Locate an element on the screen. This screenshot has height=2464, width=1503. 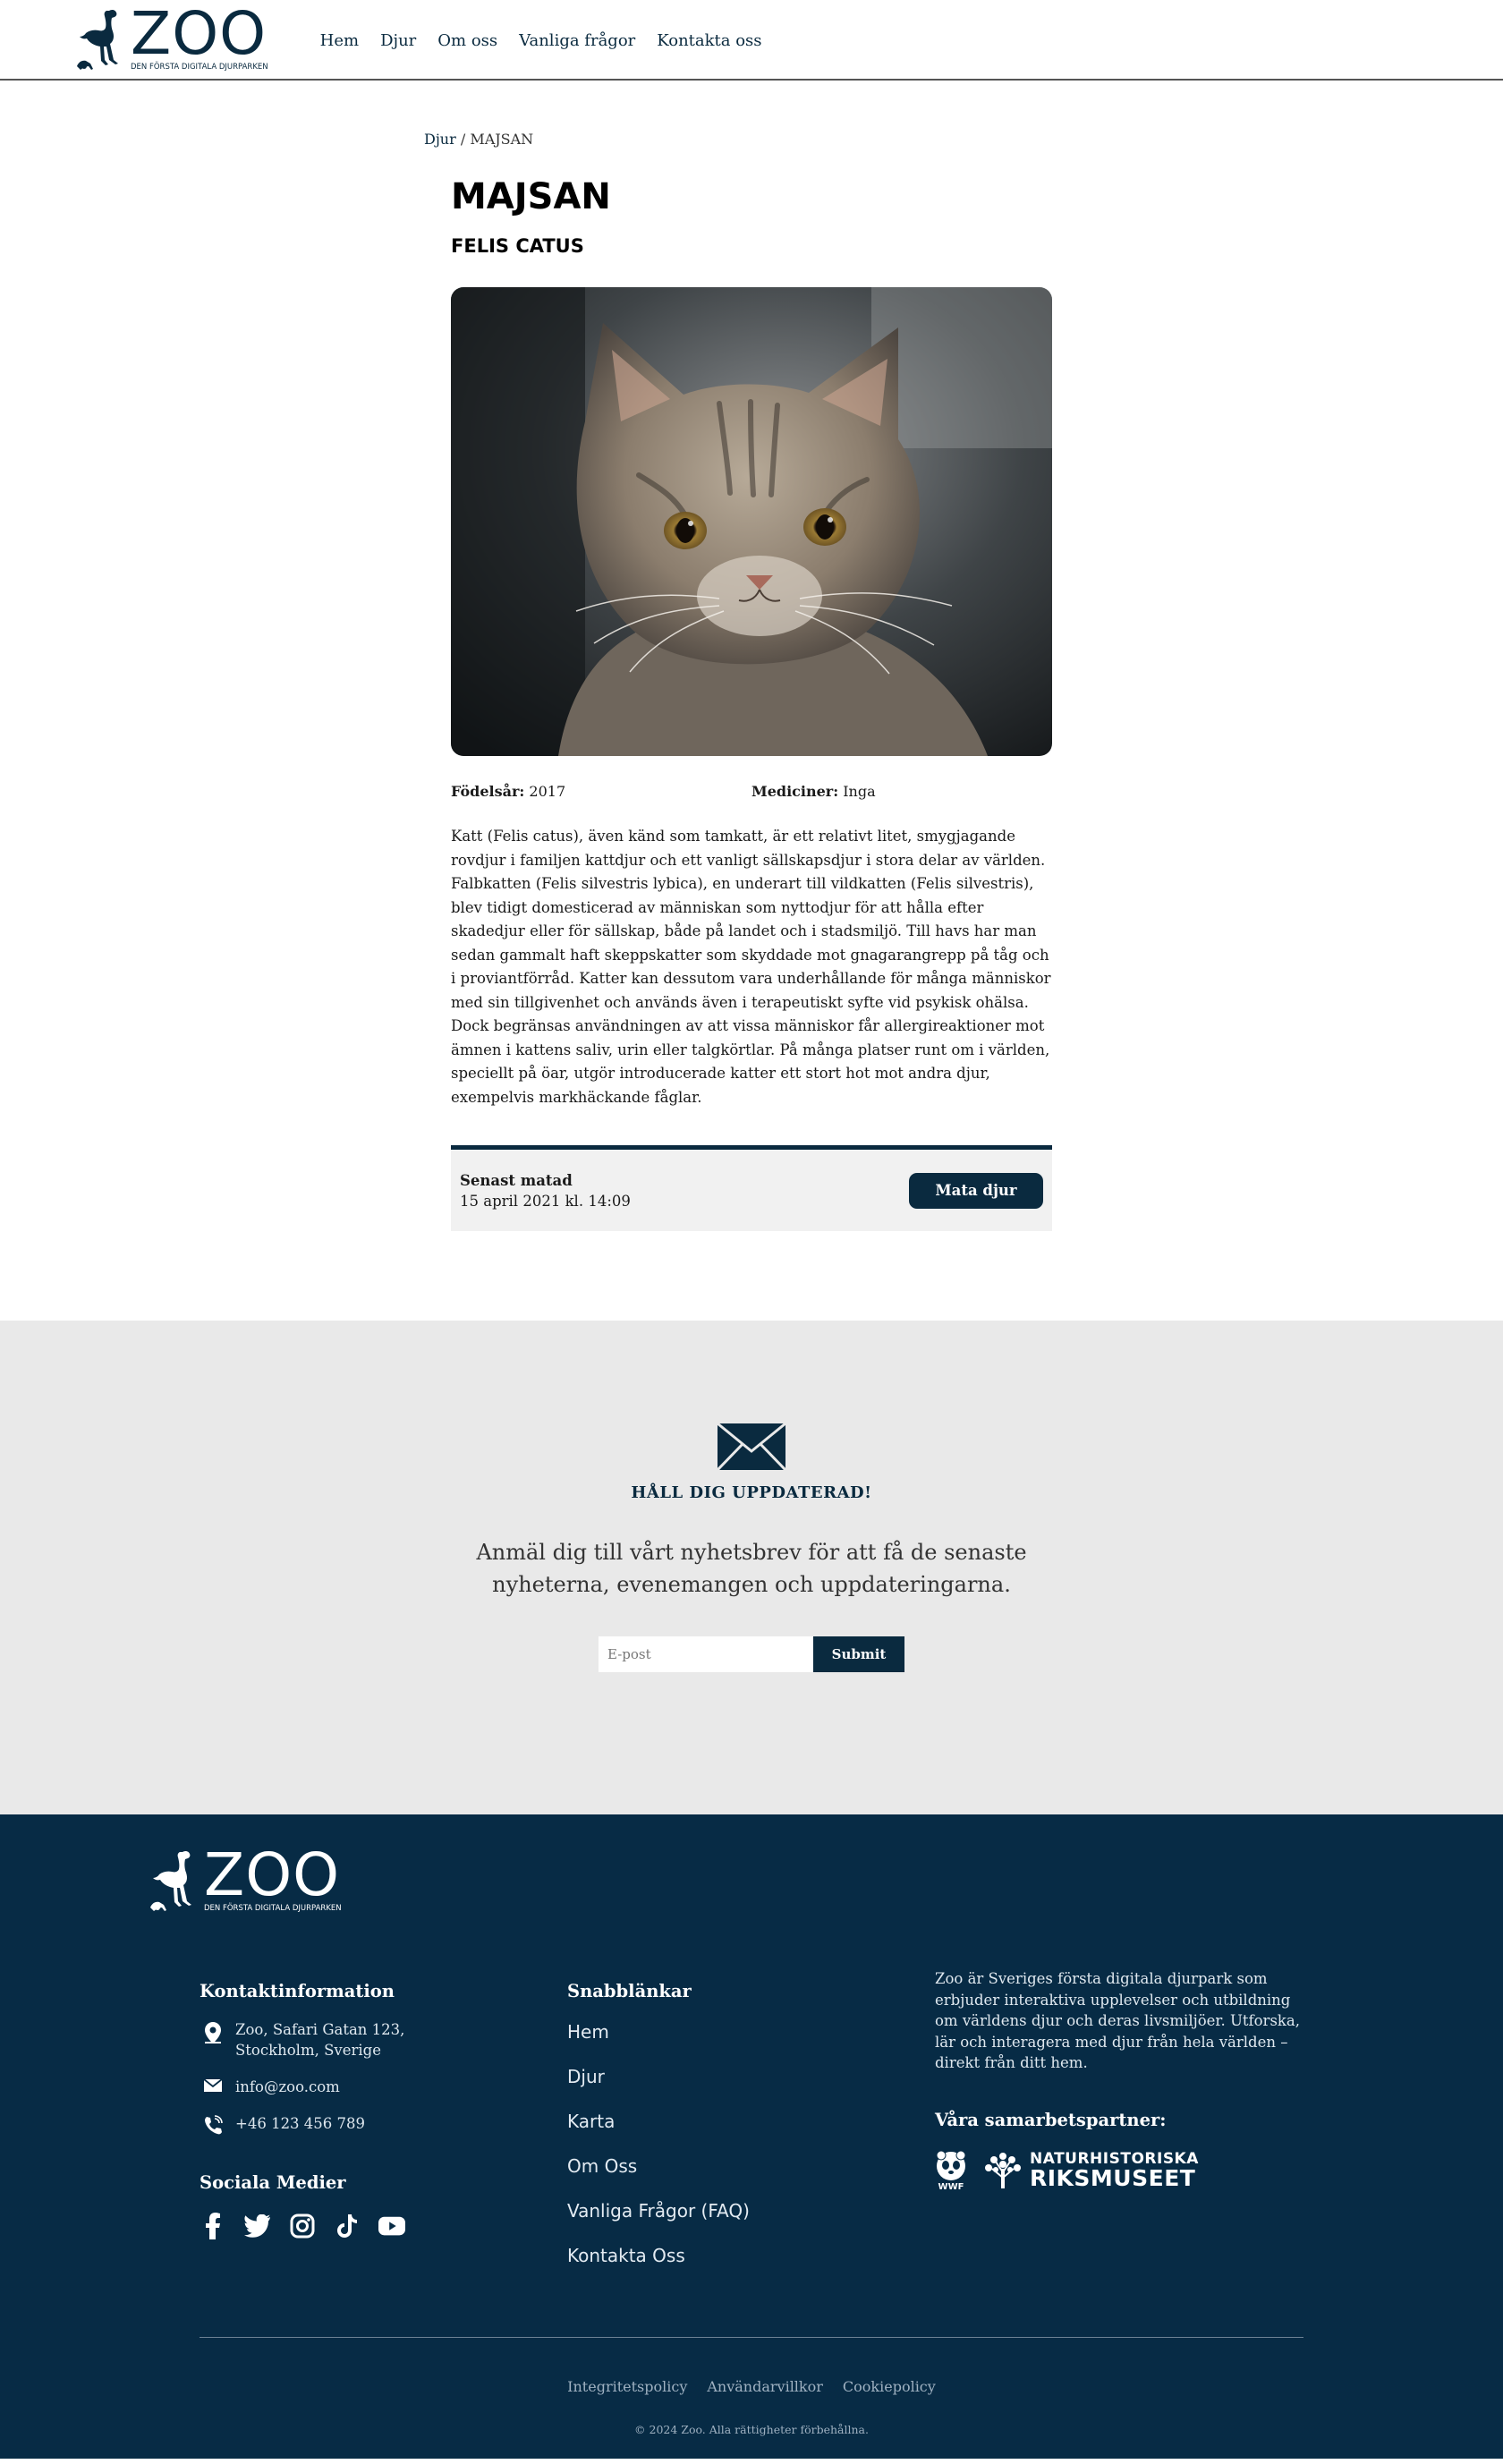
logo-wordmark: ZOO is located at coordinates (199, 34).